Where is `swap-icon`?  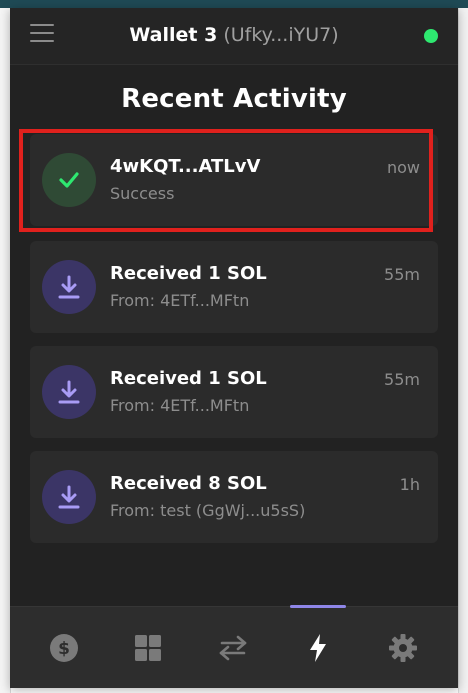
swap-icon is located at coordinates (233, 648).